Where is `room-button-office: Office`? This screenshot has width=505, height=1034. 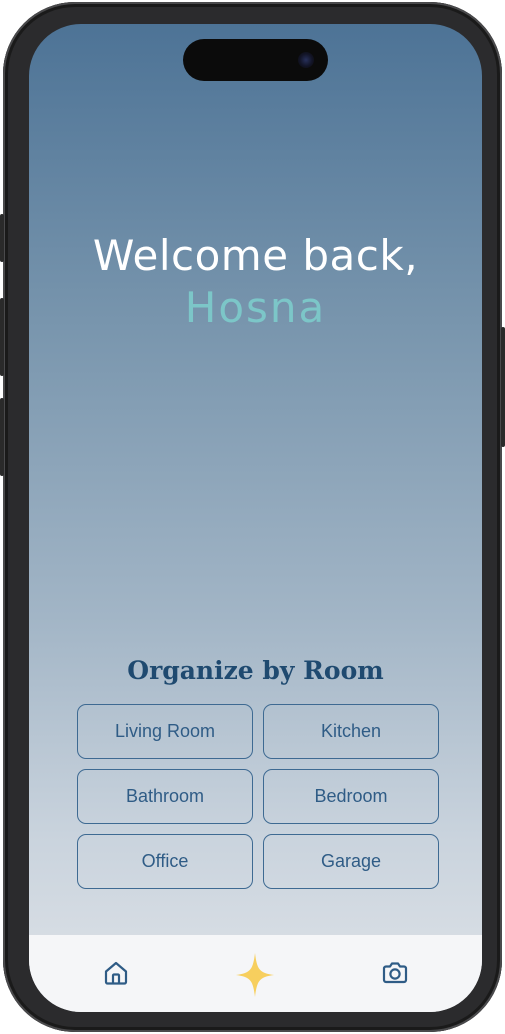 room-button-office: Office is located at coordinates (165, 861).